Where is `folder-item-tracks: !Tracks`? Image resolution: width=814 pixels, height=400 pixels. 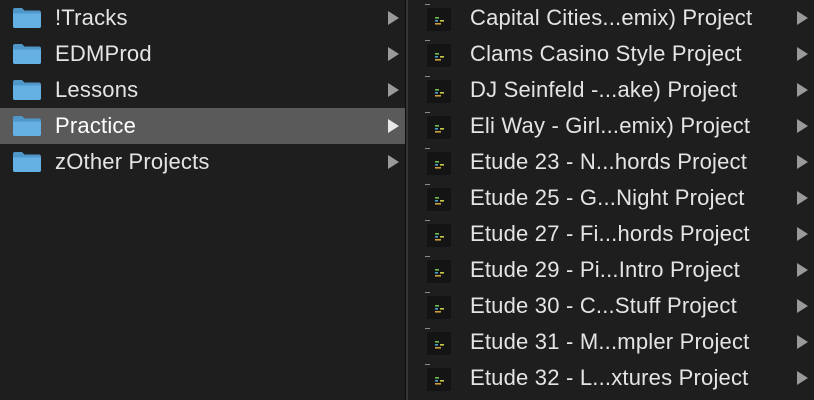
folder-item-tracks: !Tracks is located at coordinates (202, 18).